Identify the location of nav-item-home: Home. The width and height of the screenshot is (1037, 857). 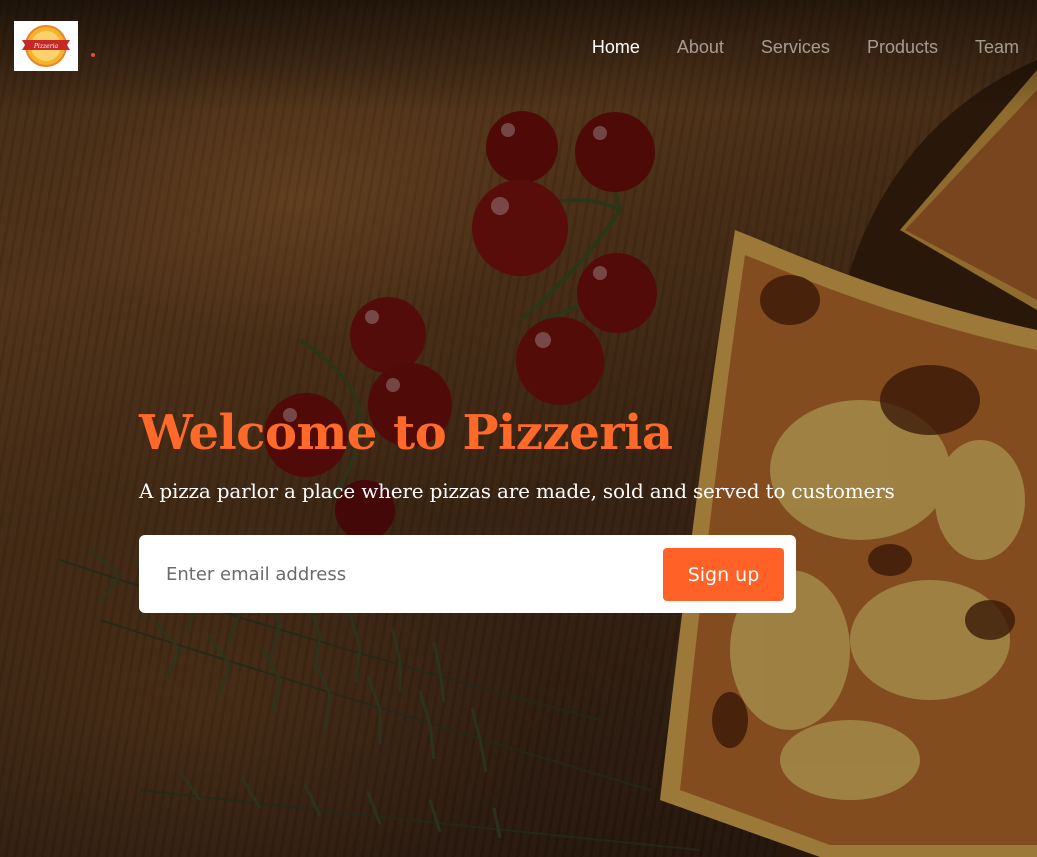
(616, 47).